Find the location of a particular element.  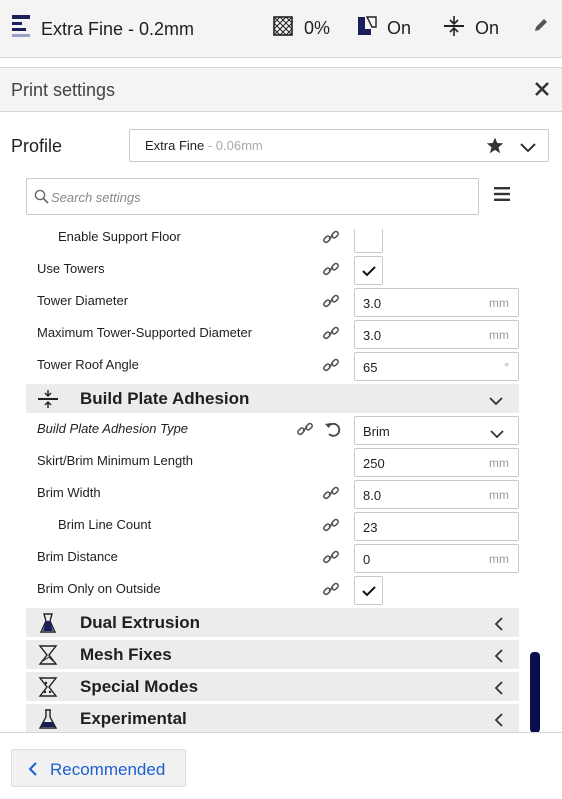

setting-label: Maximum Tower-Supported Diameter is located at coordinates (145, 332).